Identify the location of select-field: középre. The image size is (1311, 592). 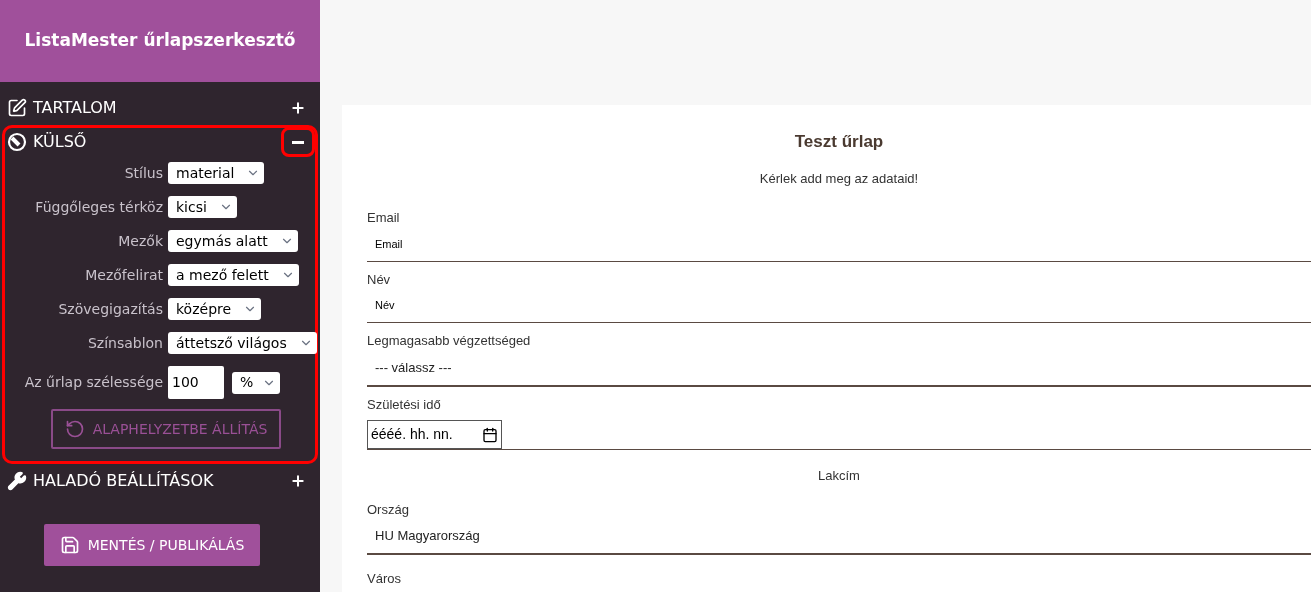
(215, 309).